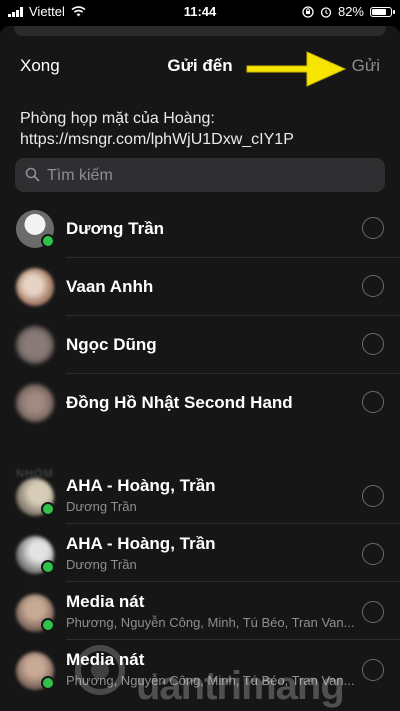 This screenshot has width=400, height=711. What do you see at coordinates (200, 229) in the screenshot?
I see `contact-row: Dương Trần` at bounding box center [200, 229].